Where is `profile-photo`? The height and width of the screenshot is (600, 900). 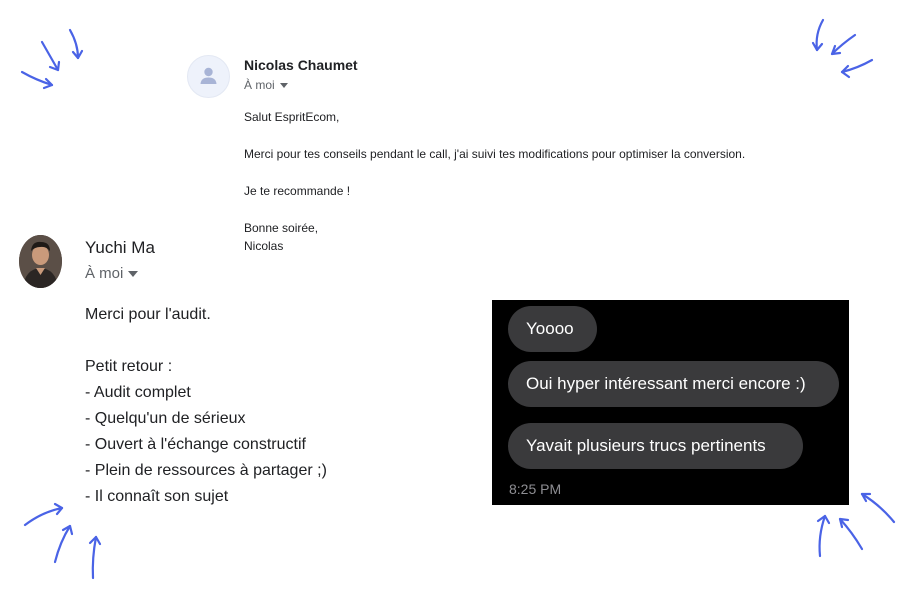
profile-photo is located at coordinates (40, 261).